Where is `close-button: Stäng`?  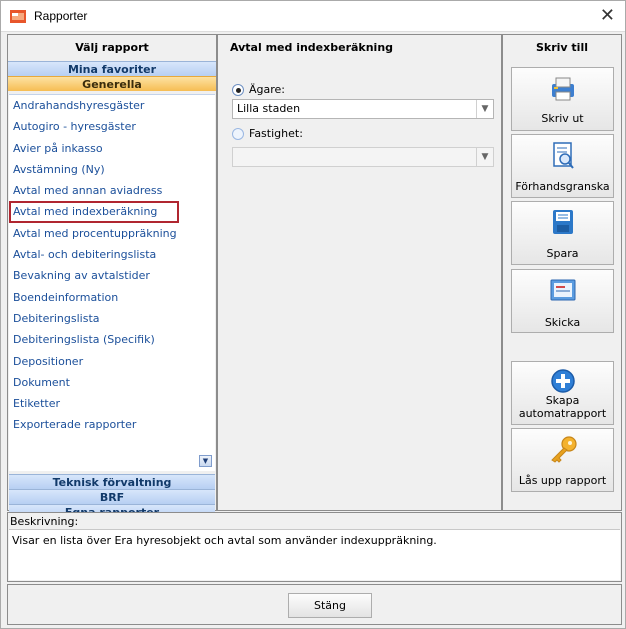 close-button: Stäng is located at coordinates (330, 605).